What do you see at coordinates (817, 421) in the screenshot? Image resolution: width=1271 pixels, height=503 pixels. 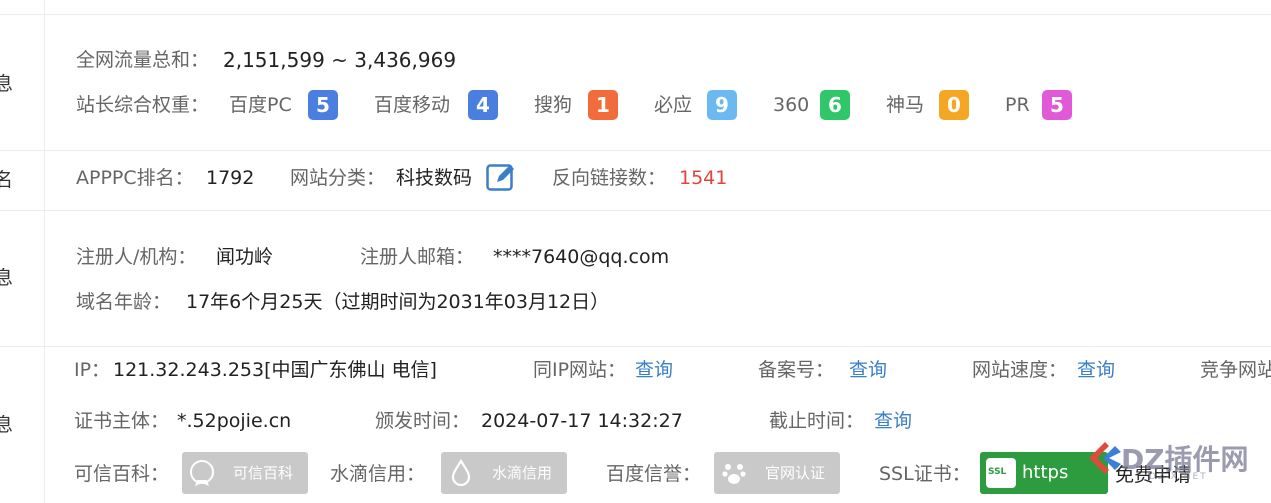 I see `cert-expire-label: 截止时间：` at bounding box center [817, 421].